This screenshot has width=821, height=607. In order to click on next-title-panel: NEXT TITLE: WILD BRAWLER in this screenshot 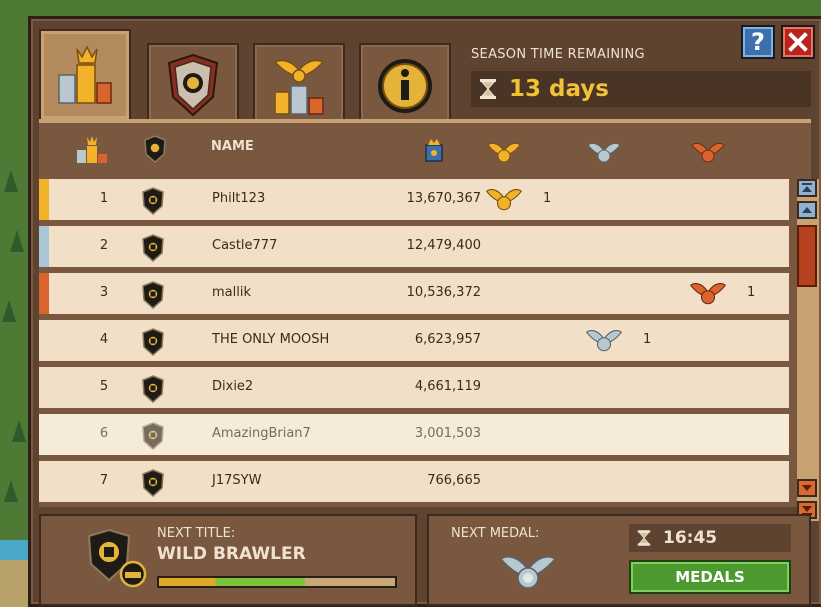, I will do `click(228, 560)`.